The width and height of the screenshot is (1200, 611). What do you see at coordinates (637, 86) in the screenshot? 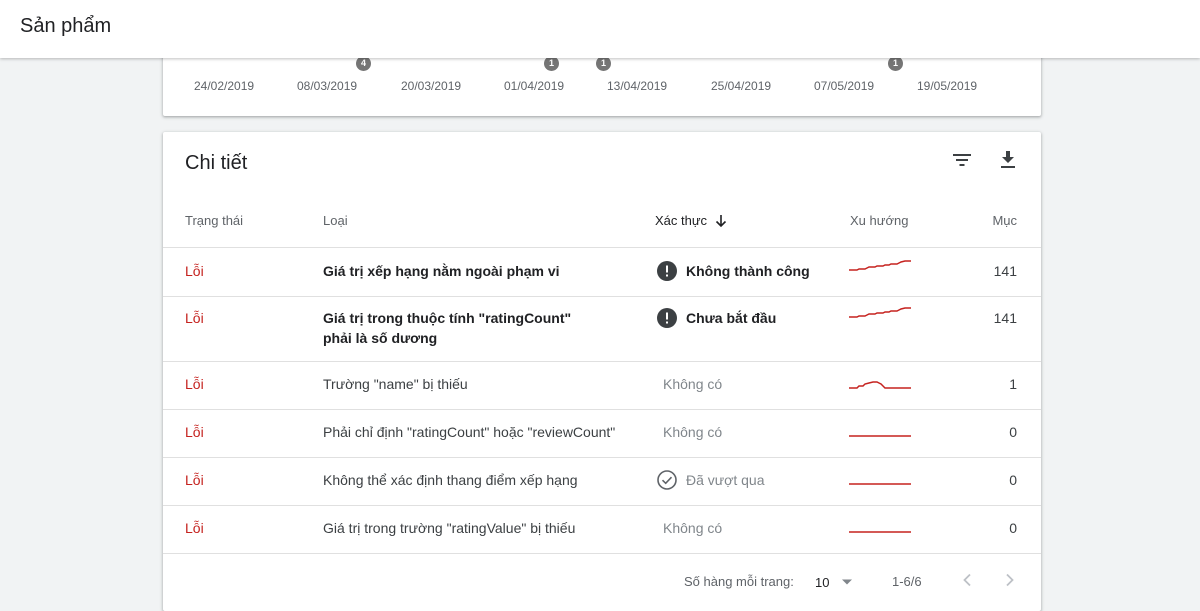
I see `timeline-date: 13/04/2019` at bounding box center [637, 86].